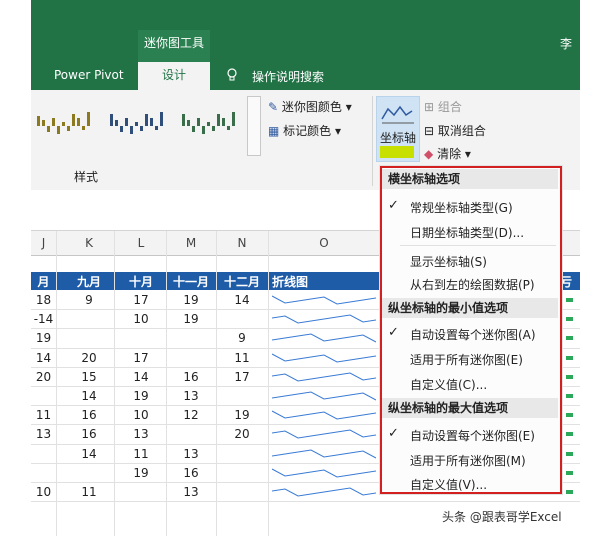 This screenshot has height=536, width=610. I want to click on menu-item-right-to-left: 从右到左的绘图数据(P), so click(472, 284).